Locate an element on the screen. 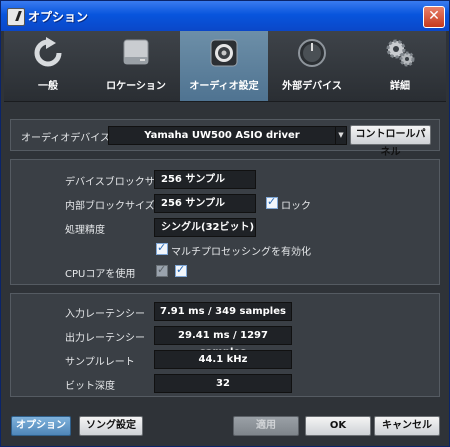 The width and height of the screenshot is (450, 447). tab-locations: ロケーション is located at coordinates (136, 66).